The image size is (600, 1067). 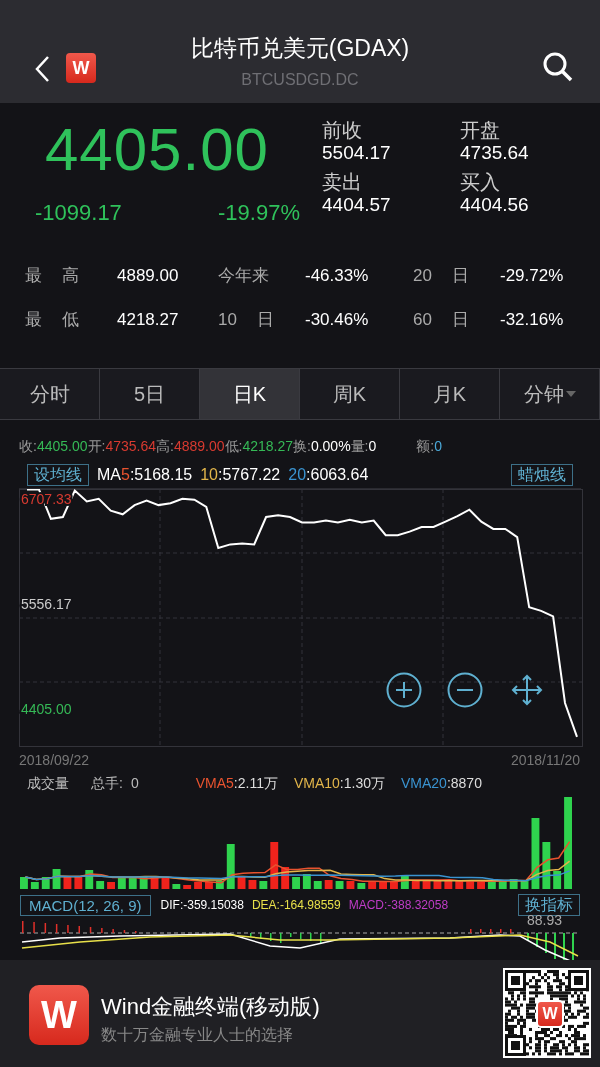 What do you see at coordinates (50, 394) in the screenshot?
I see `period-tab: 分时` at bounding box center [50, 394].